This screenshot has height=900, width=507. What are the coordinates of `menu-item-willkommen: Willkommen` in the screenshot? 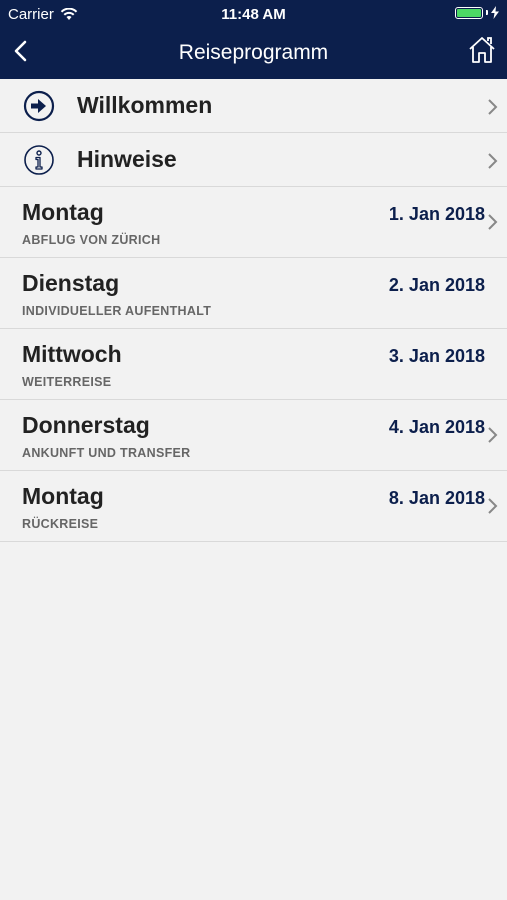 It's located at (253, 106).